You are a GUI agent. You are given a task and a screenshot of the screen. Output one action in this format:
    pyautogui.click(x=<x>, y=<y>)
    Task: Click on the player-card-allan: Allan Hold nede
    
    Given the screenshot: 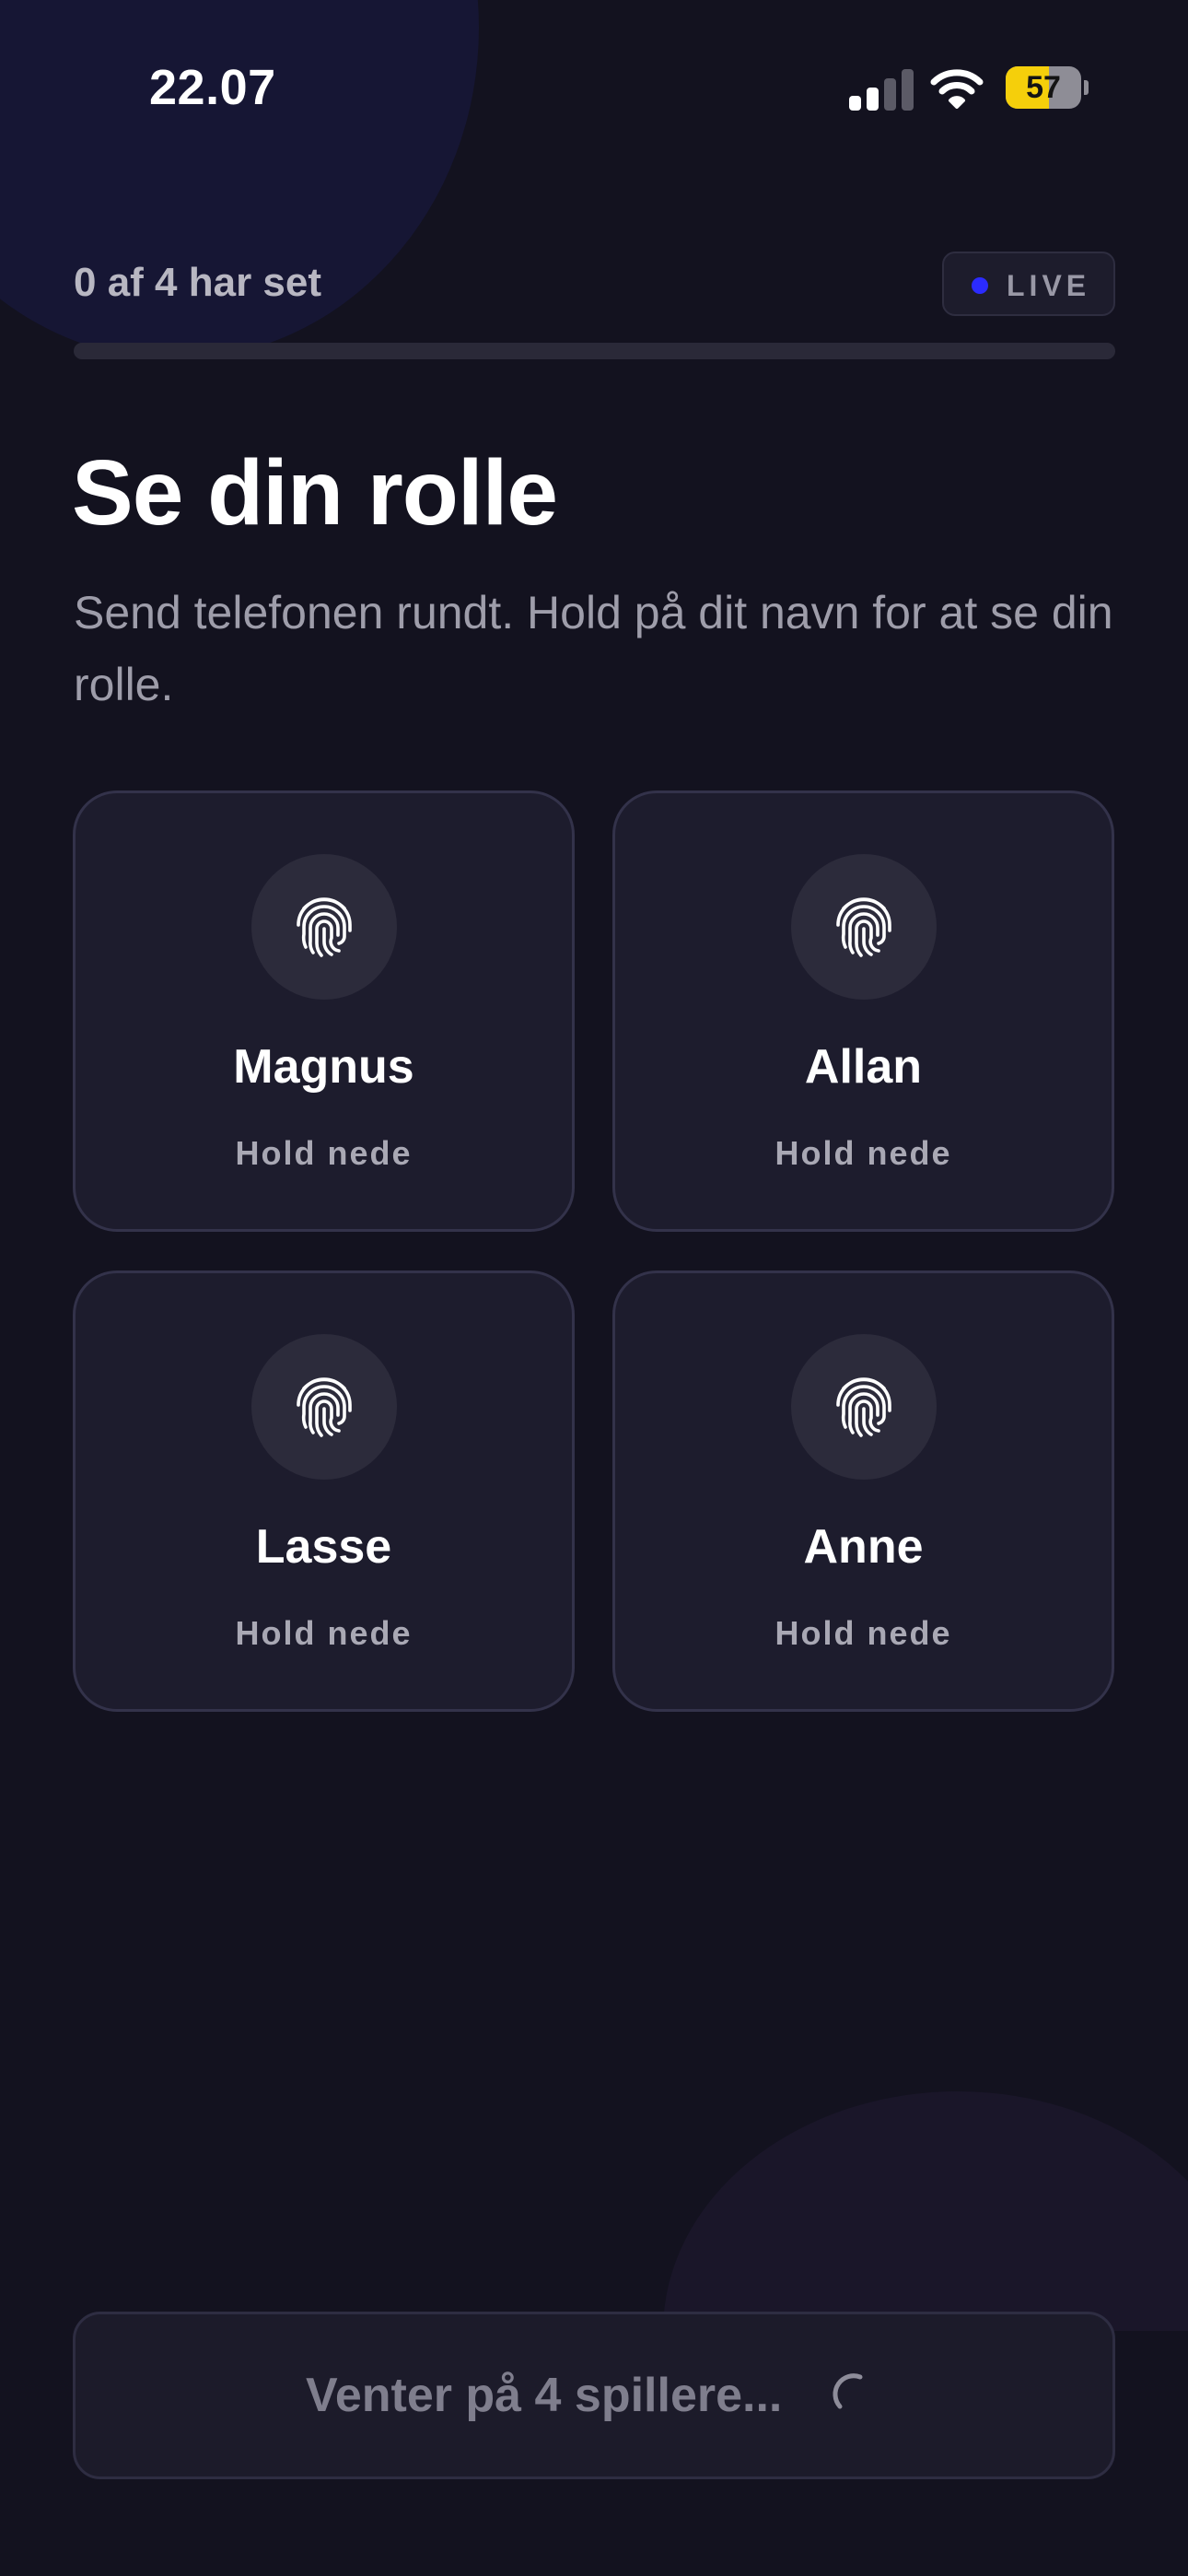 What is the action you would take?
    pyautogui.click(x=863, y=1011)
    